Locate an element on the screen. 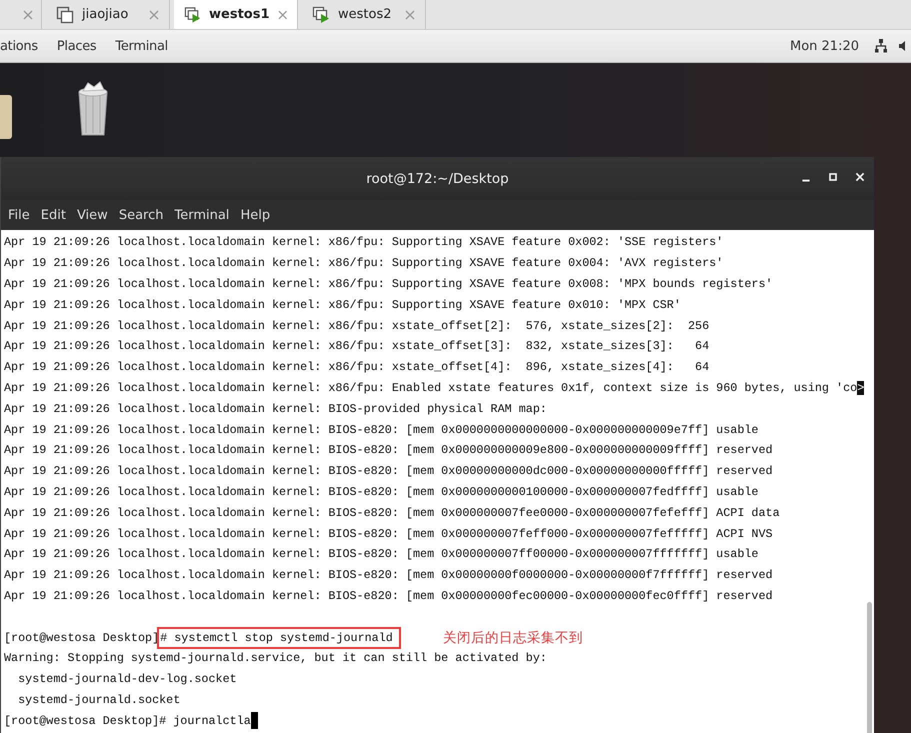 The image size is (911, 733). shell-command: # journalctla is located at coordinates (205, 721).